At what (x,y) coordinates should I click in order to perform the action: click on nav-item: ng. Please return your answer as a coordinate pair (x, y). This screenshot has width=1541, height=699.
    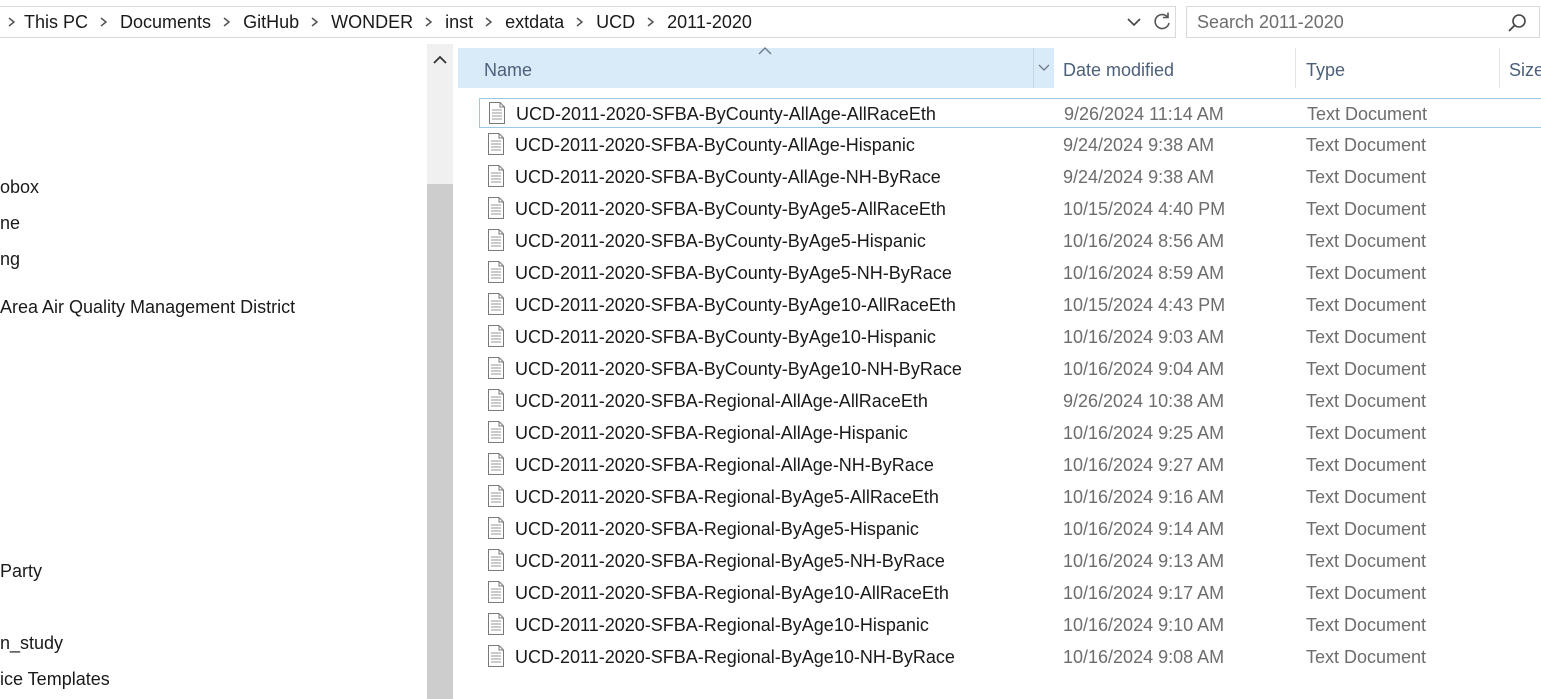
    Looking at the image, I should click on (10, 259).